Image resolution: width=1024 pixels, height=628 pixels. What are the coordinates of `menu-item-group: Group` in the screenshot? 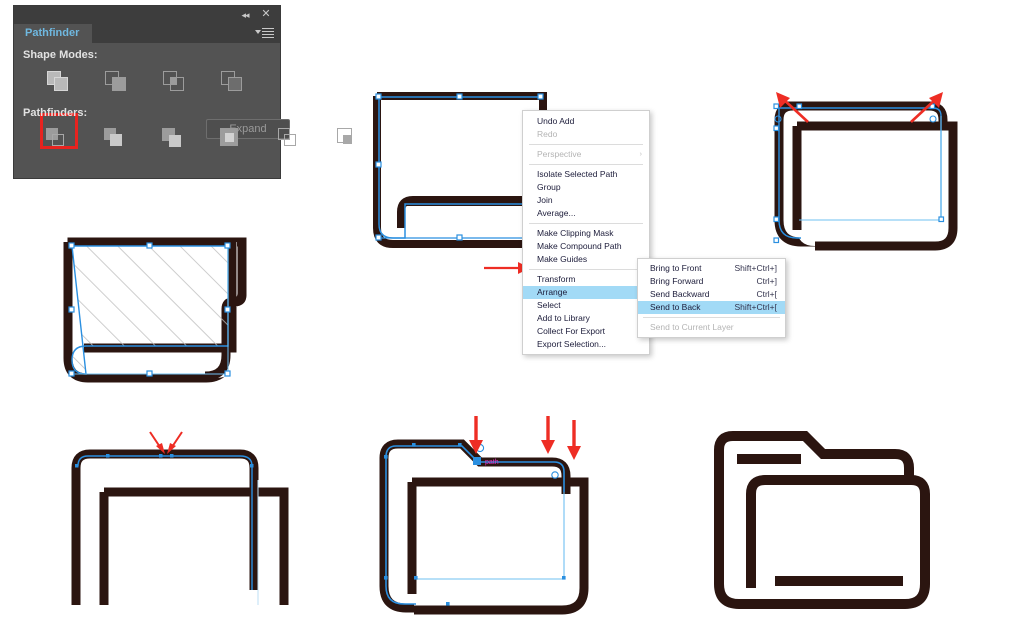 It's located at (586, 187).